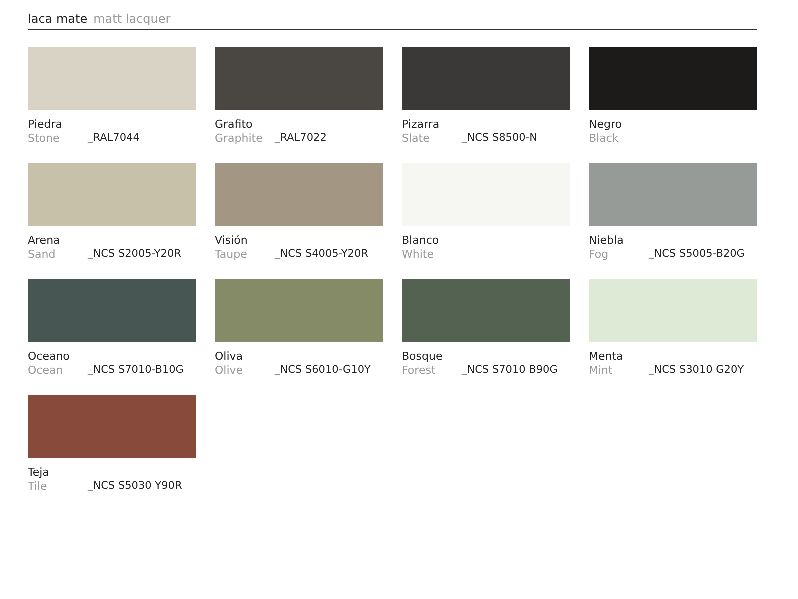  What do you see at coordinates (599, 254) in the screenshot?
I see `english-name: Fog` at bounding box center [599, 254].